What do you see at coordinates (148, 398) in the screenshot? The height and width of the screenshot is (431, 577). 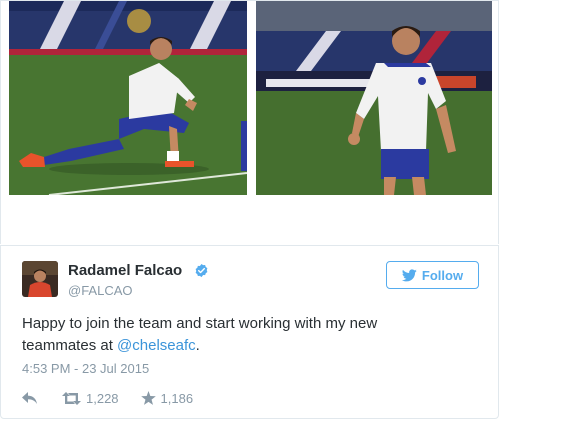 I see `star-icon` at bounding box center [148, 398].